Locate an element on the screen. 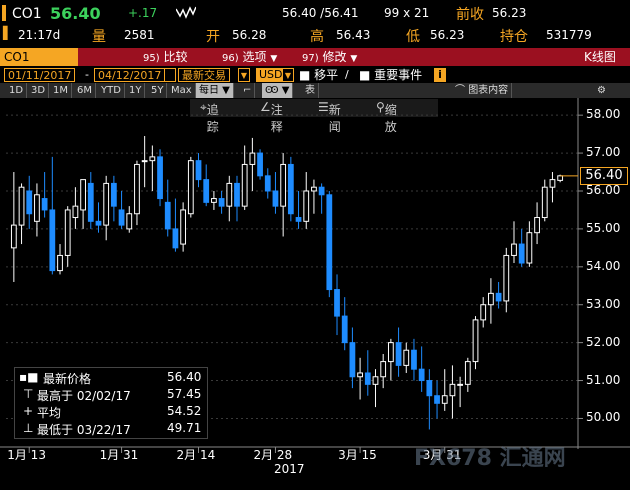 The height and width of the screenshot is (490, 630). period-1d: 1D is located at coordinates (17, 90).